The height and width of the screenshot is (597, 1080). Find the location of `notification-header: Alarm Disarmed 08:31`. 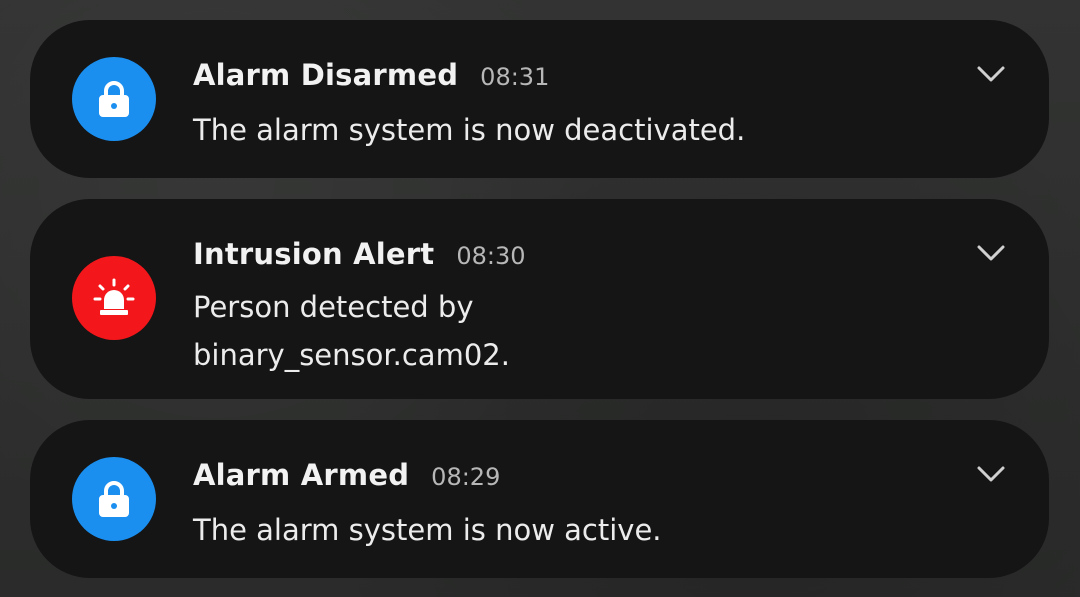

notification-header: Alarm Disarmed 08:31 is located at coordinates (371, 75).